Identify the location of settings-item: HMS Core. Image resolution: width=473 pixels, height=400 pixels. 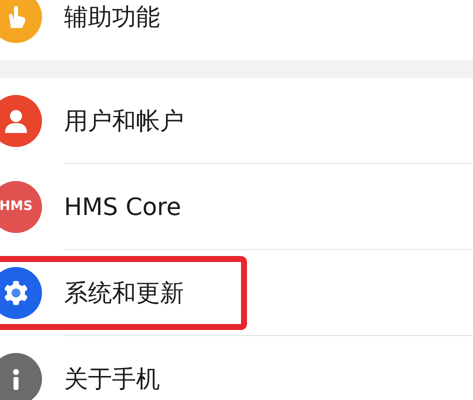
(123, 207).